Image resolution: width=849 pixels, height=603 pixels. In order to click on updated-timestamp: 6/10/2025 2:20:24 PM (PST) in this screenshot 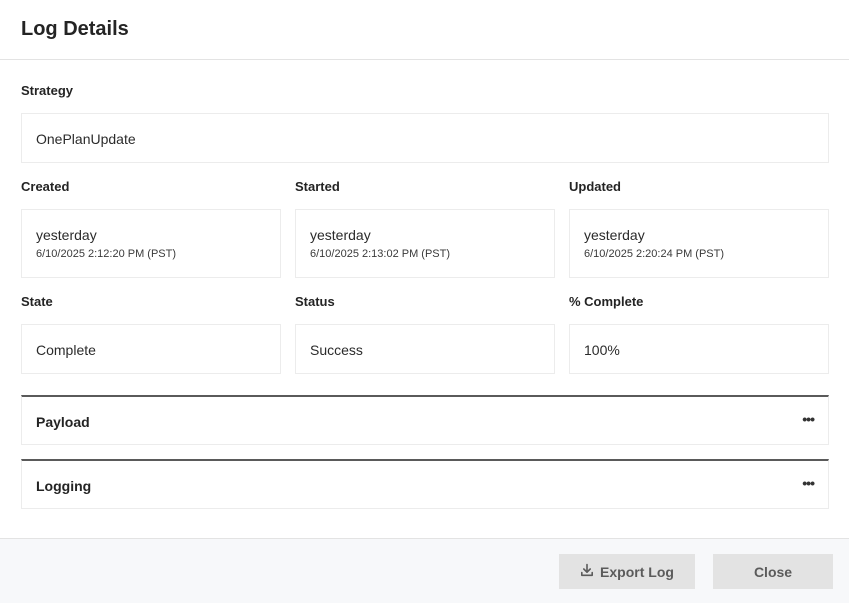, I will do `click(654, 254)`.